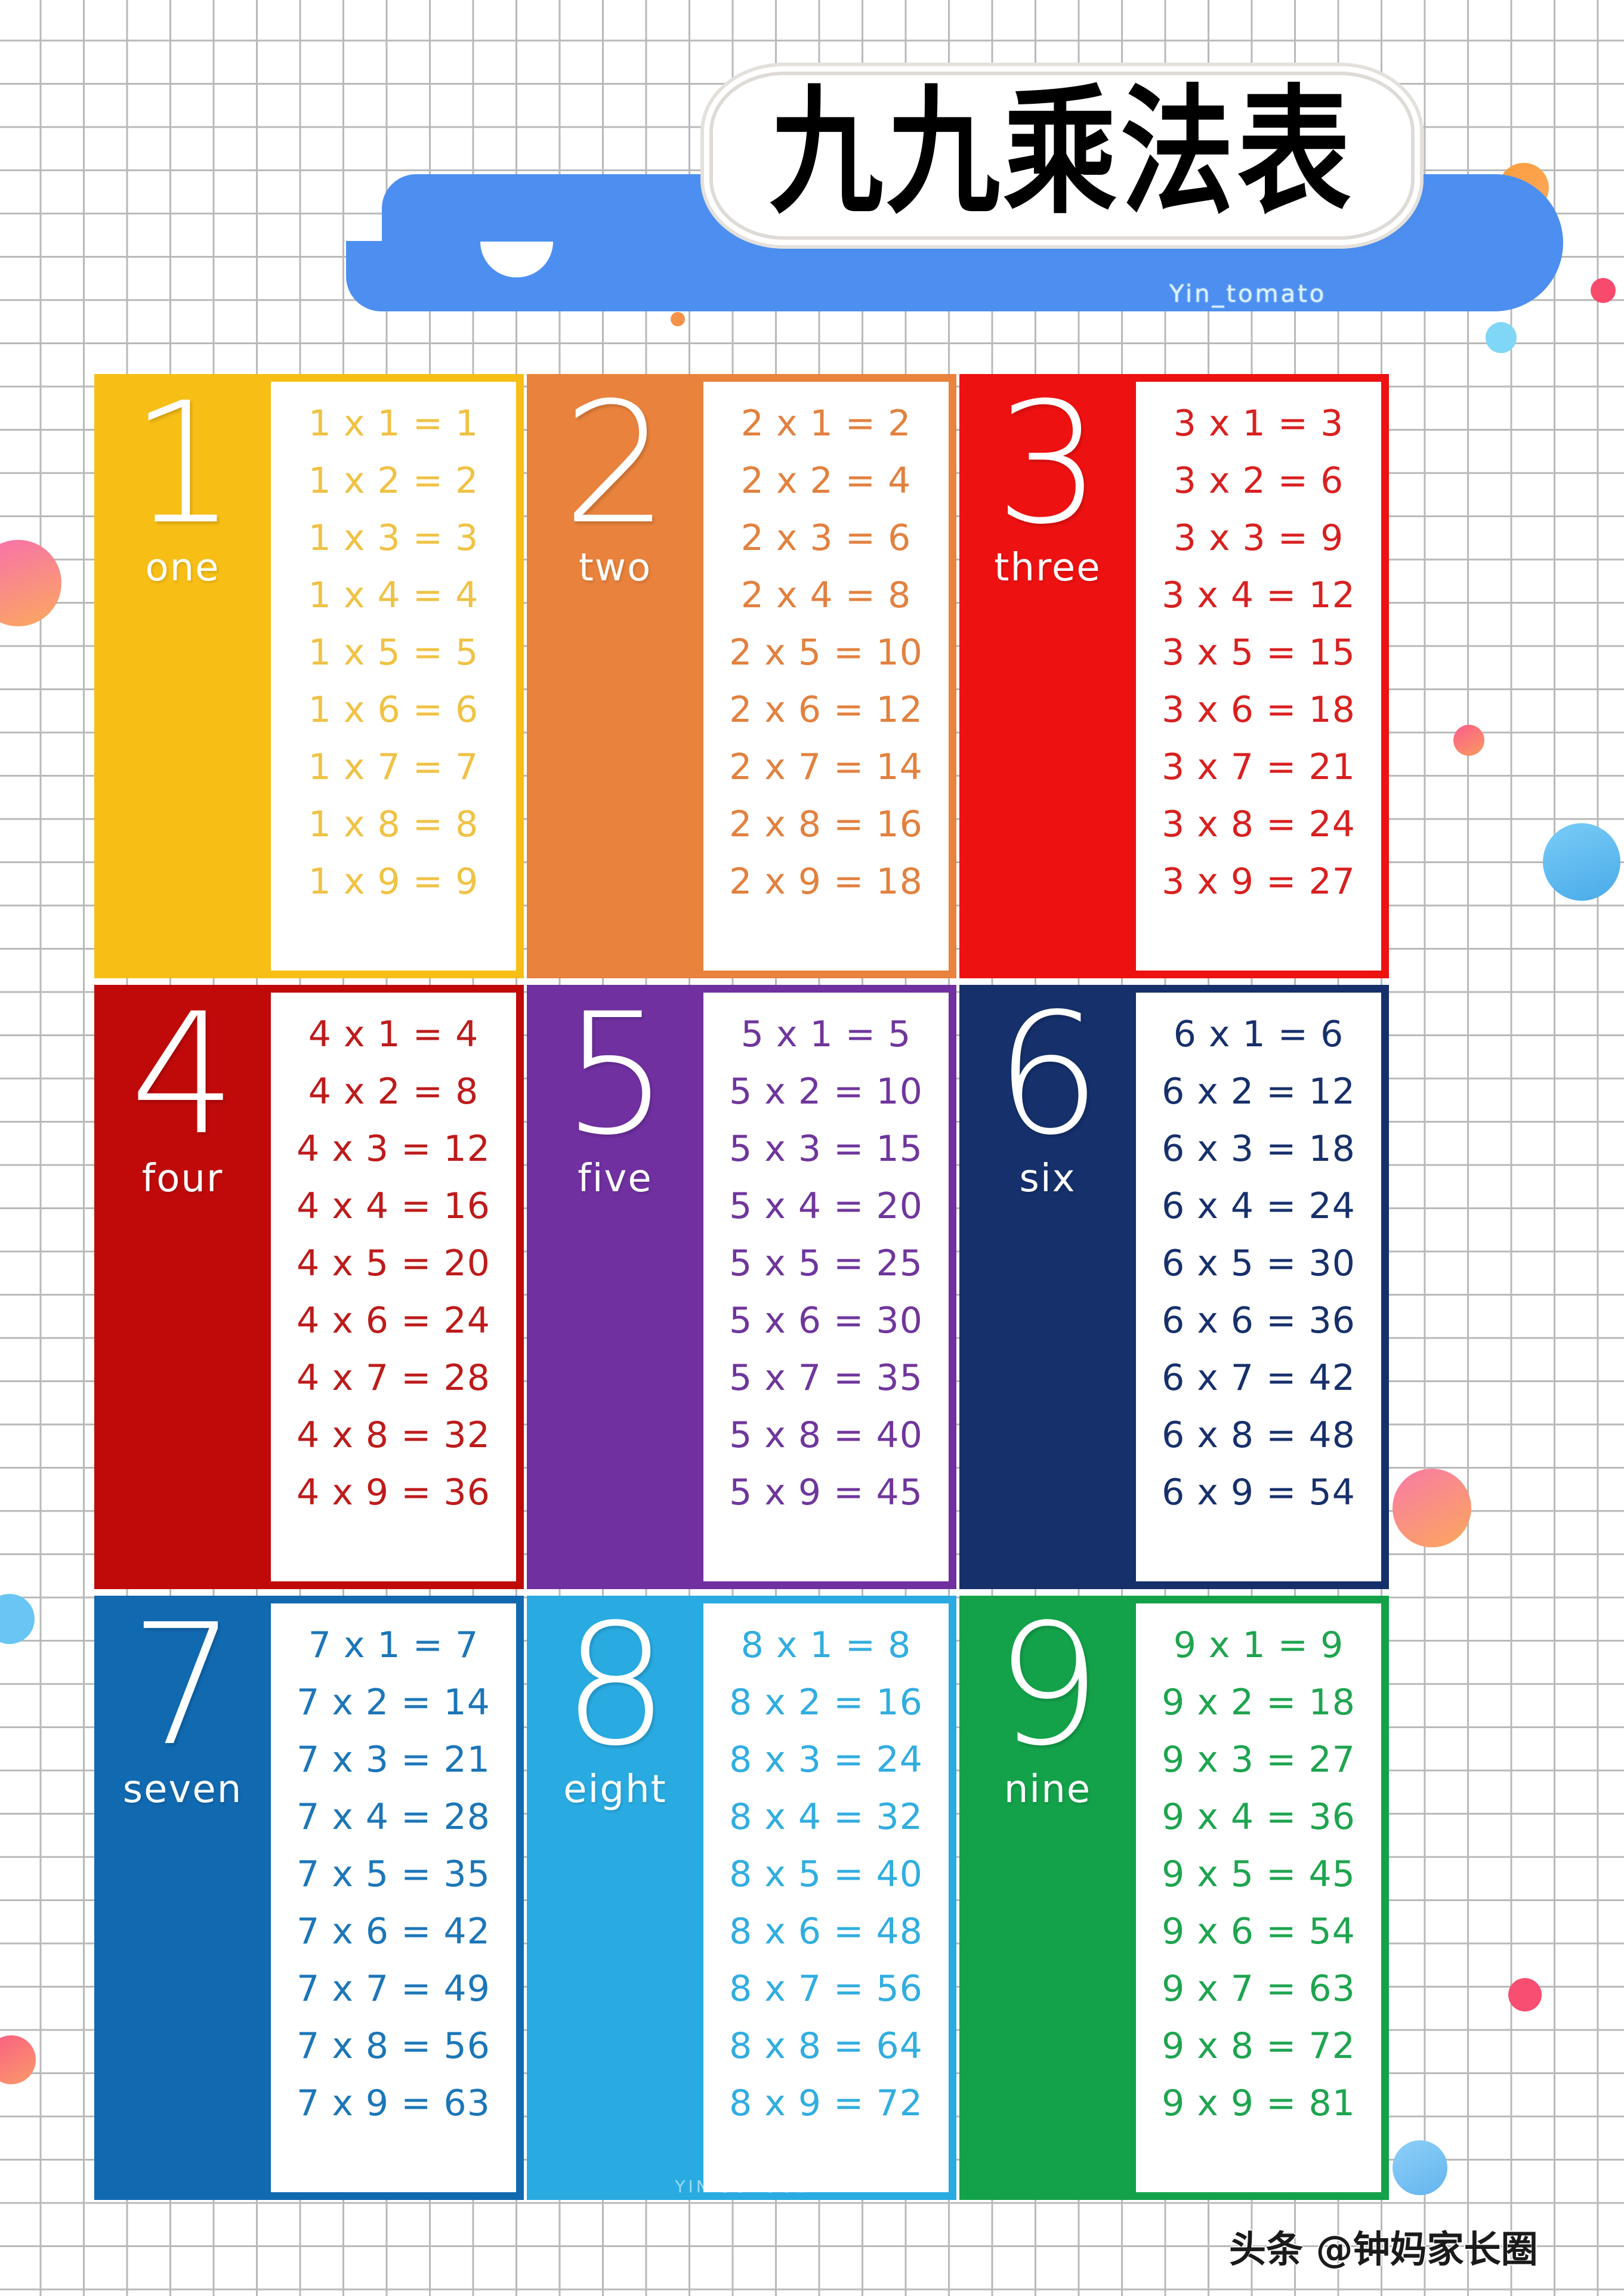 The image size is (1624, 2296). Describe the element at coordinates (1432, 1508) in the screenshot. I see `orange-ball-mid-right` at that location.